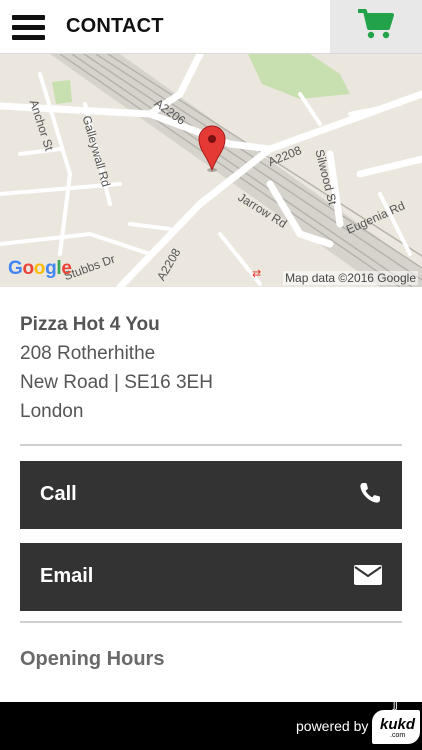 The image size is (422, 750). I want to click on app-header: CONTACT, so click(211, 27).